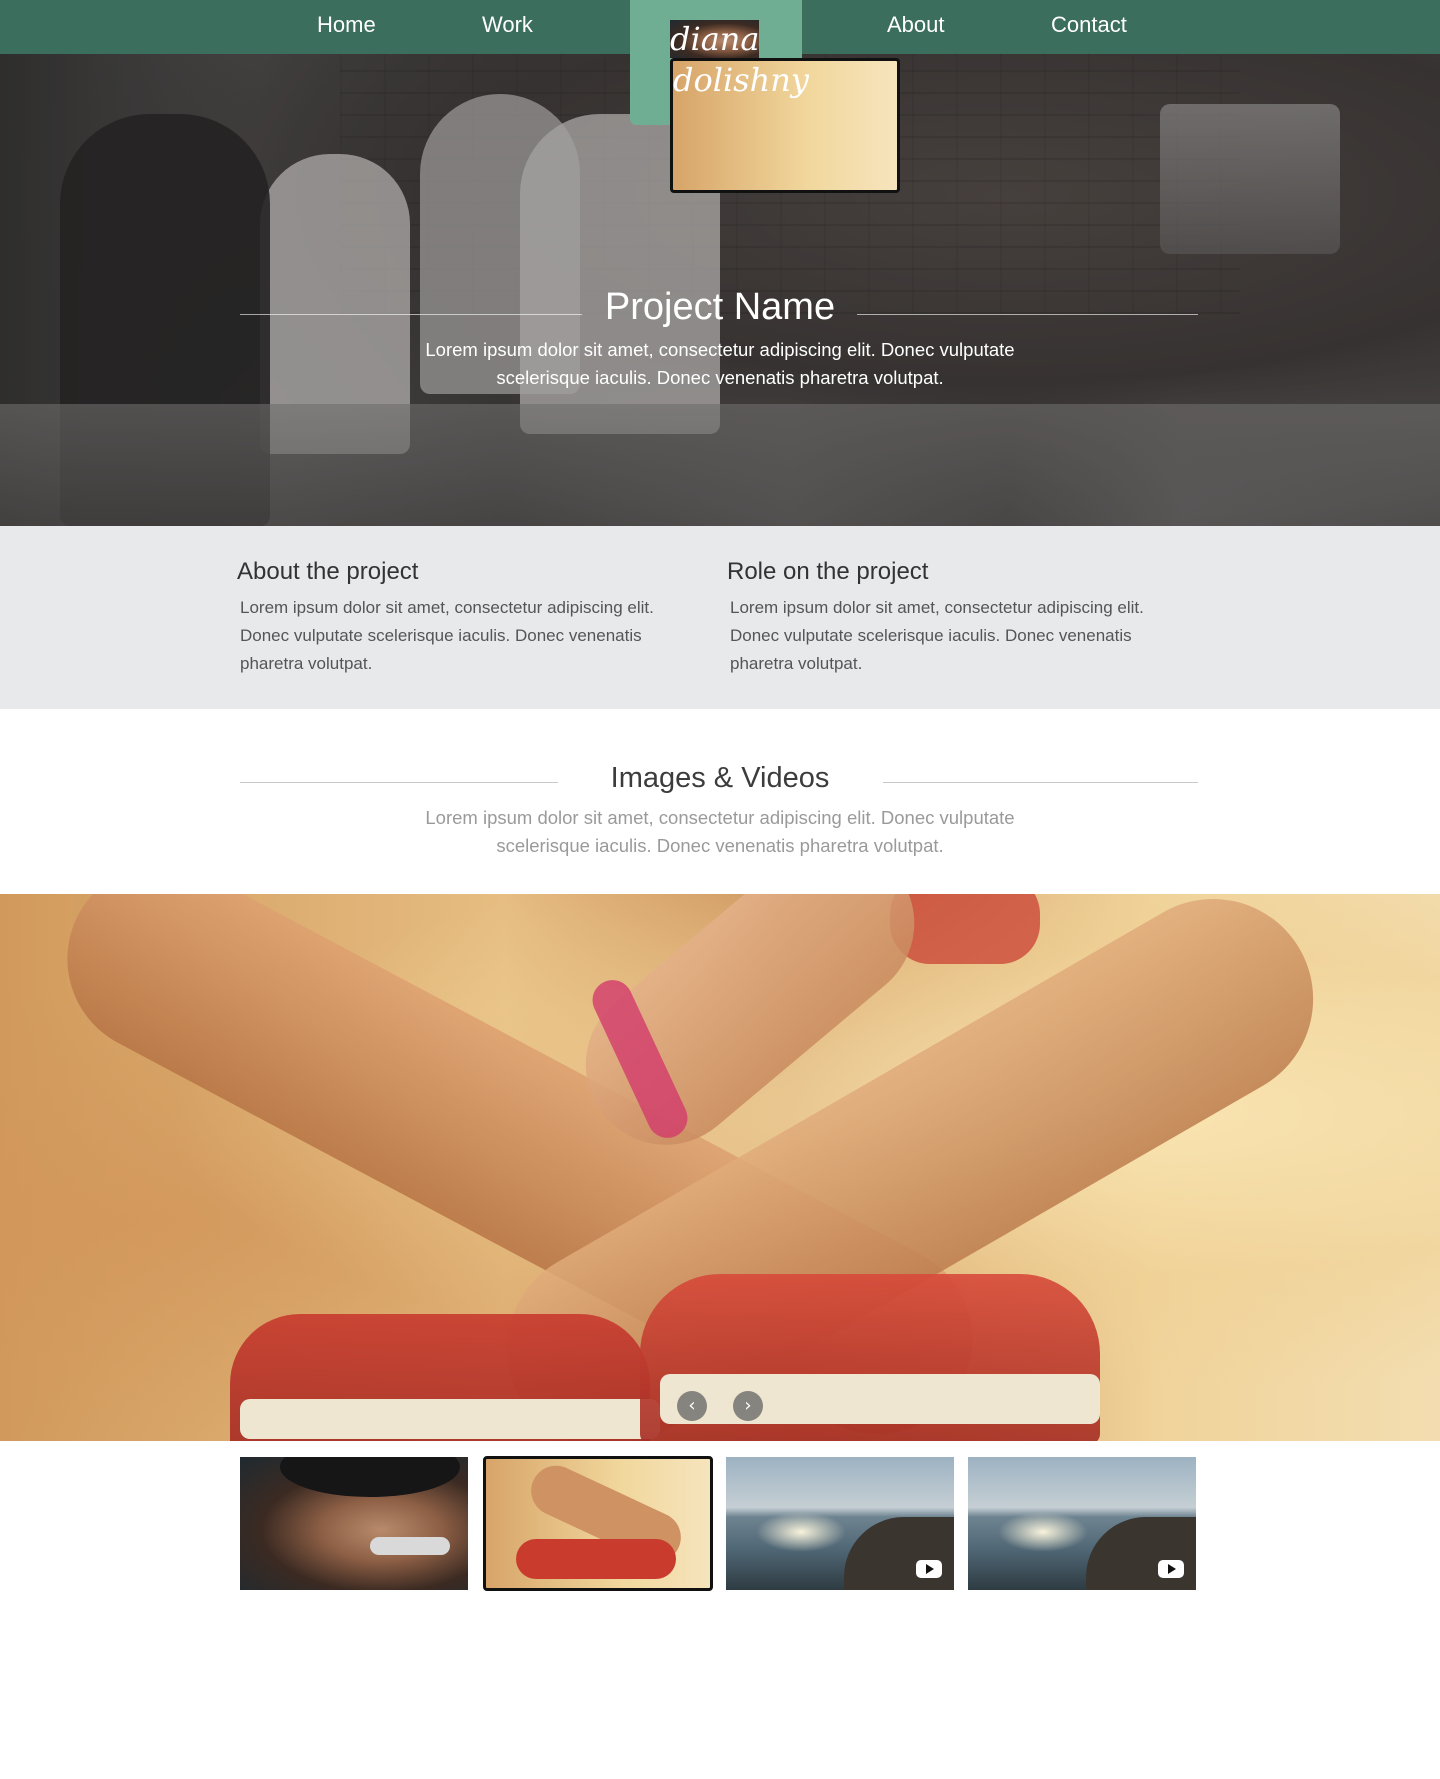 This screenshot has height=1779, width=1440. Describe the element at coordinates (828, 571) in the screenshot. I see `role-heading: Role on the project` at that location.